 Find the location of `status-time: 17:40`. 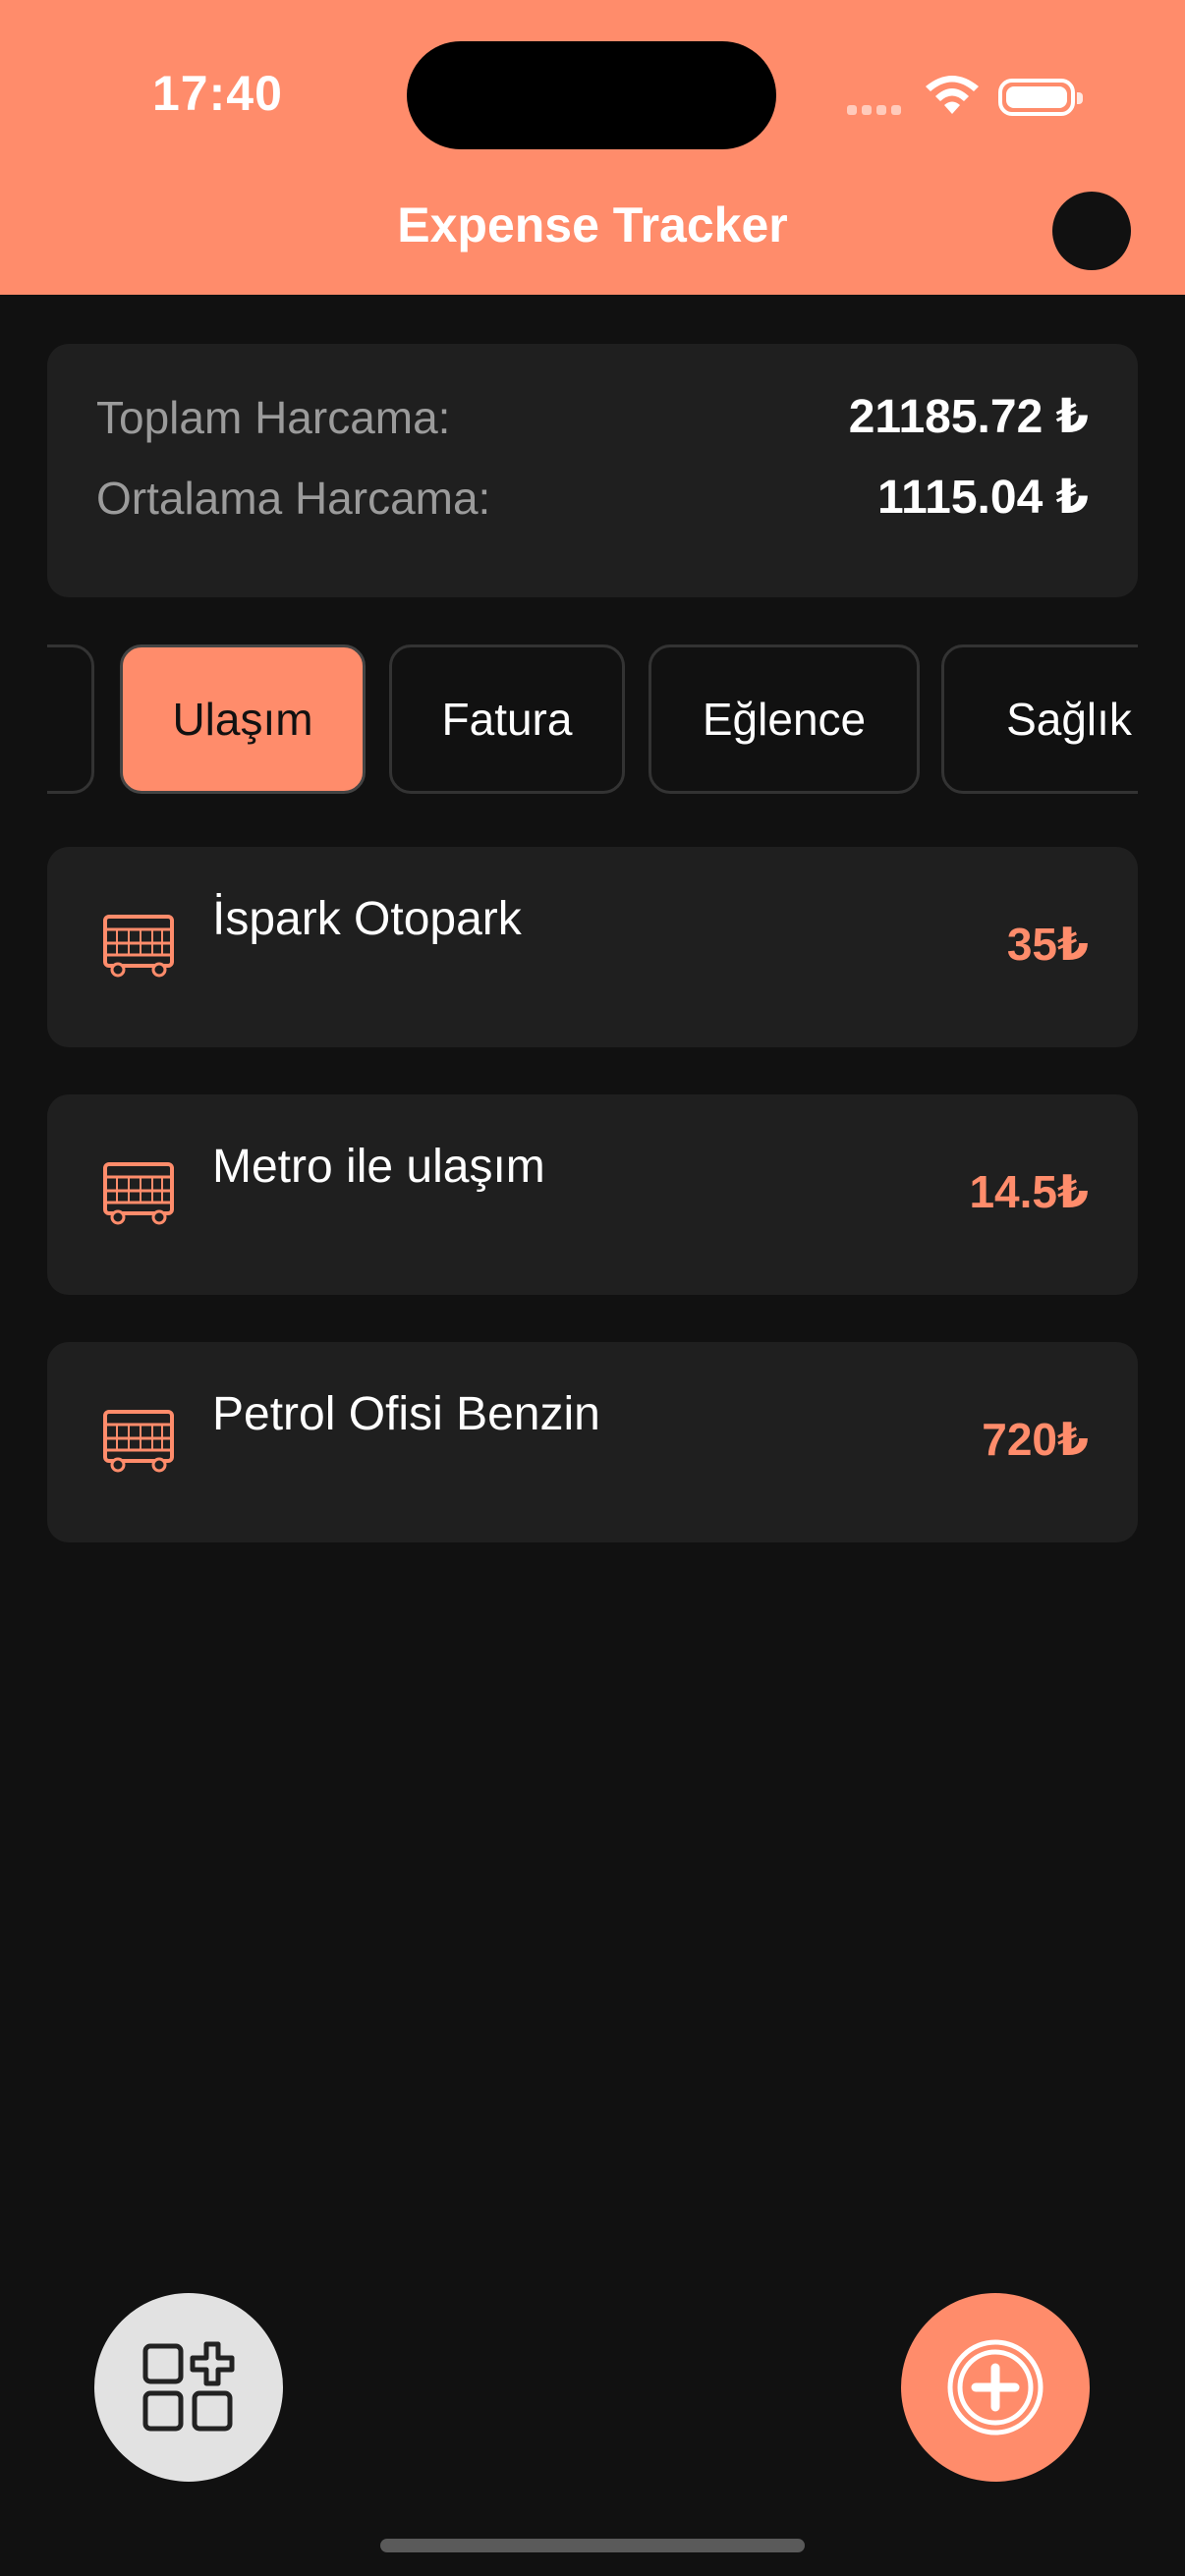

status-time: 17:40 is located at coordinates (217, 93).